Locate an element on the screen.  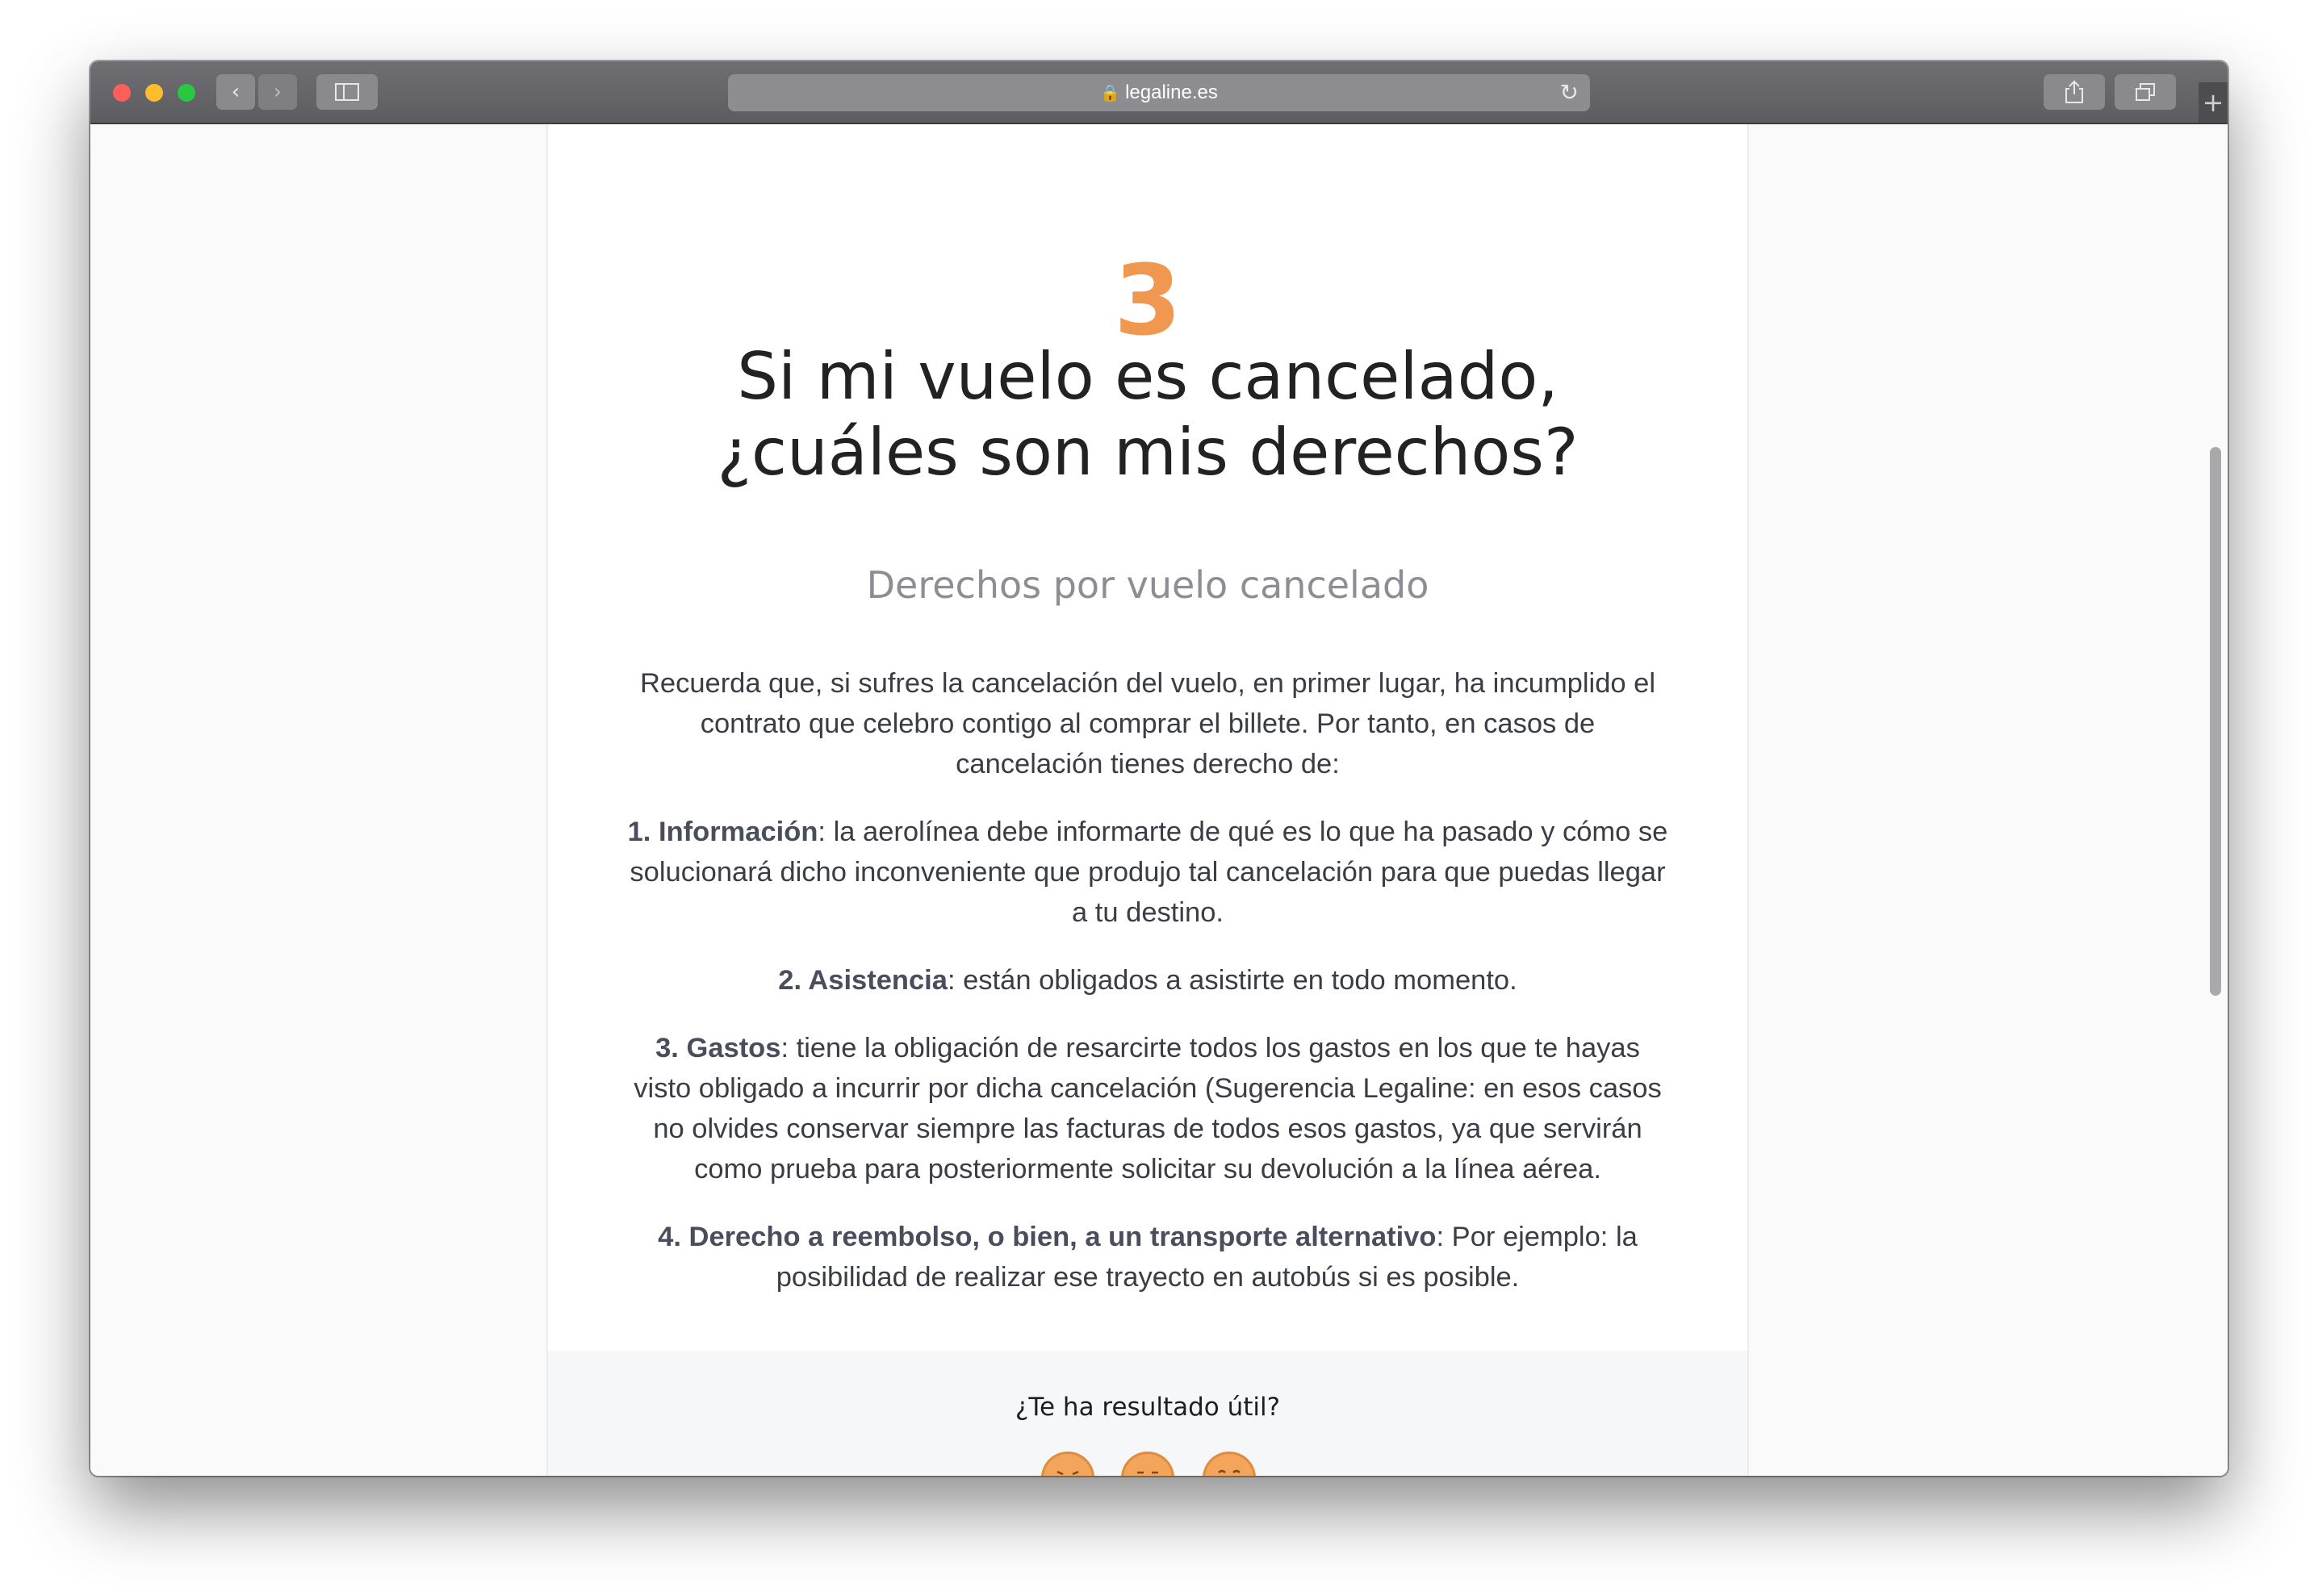
back-button: ‹ is located at coordinates (235, 92).